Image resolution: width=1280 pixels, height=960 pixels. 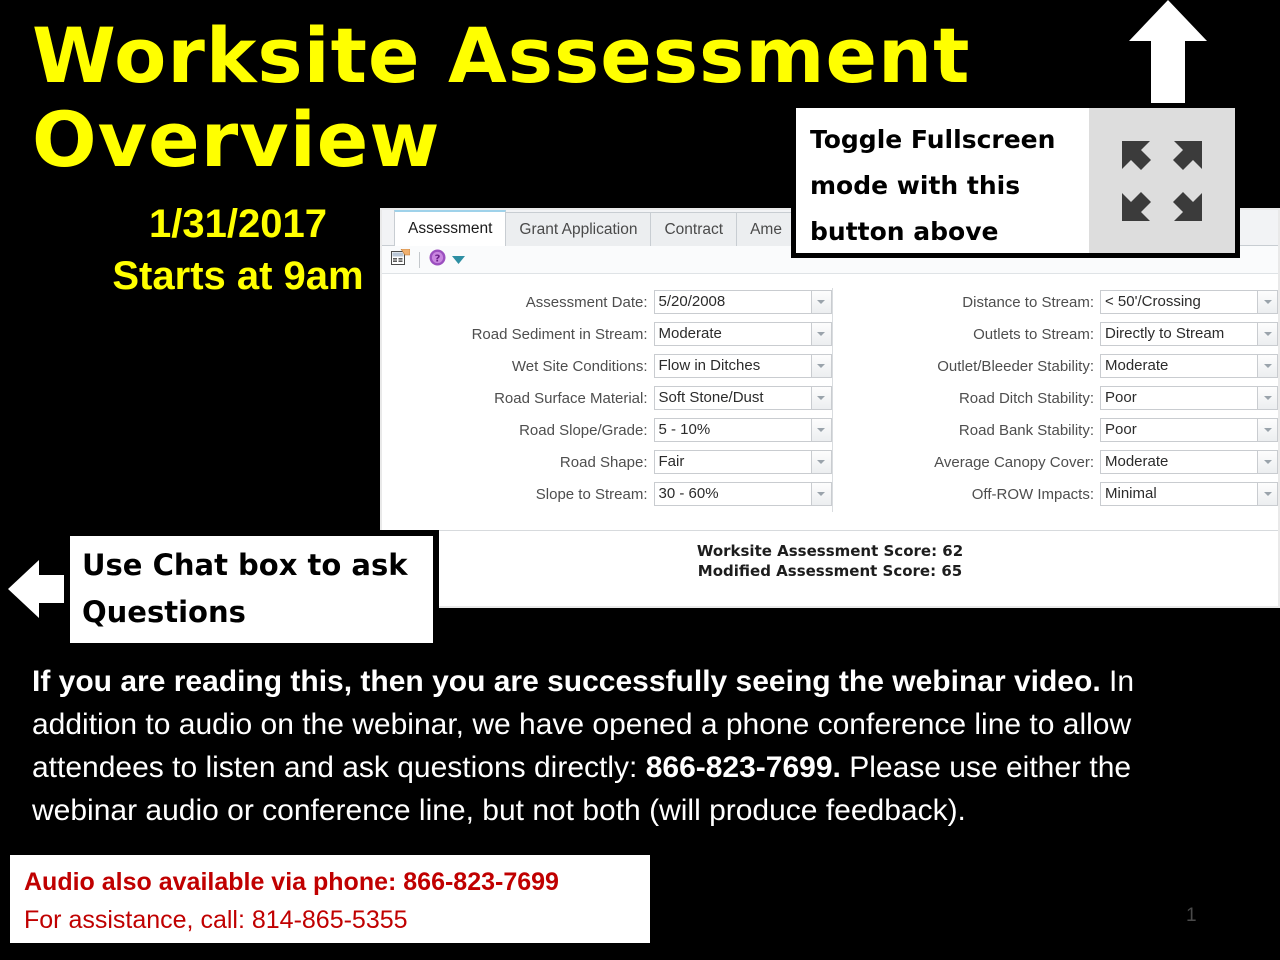 I want to click on right-field-value-3: Poor, so click(x=1179, y=398).